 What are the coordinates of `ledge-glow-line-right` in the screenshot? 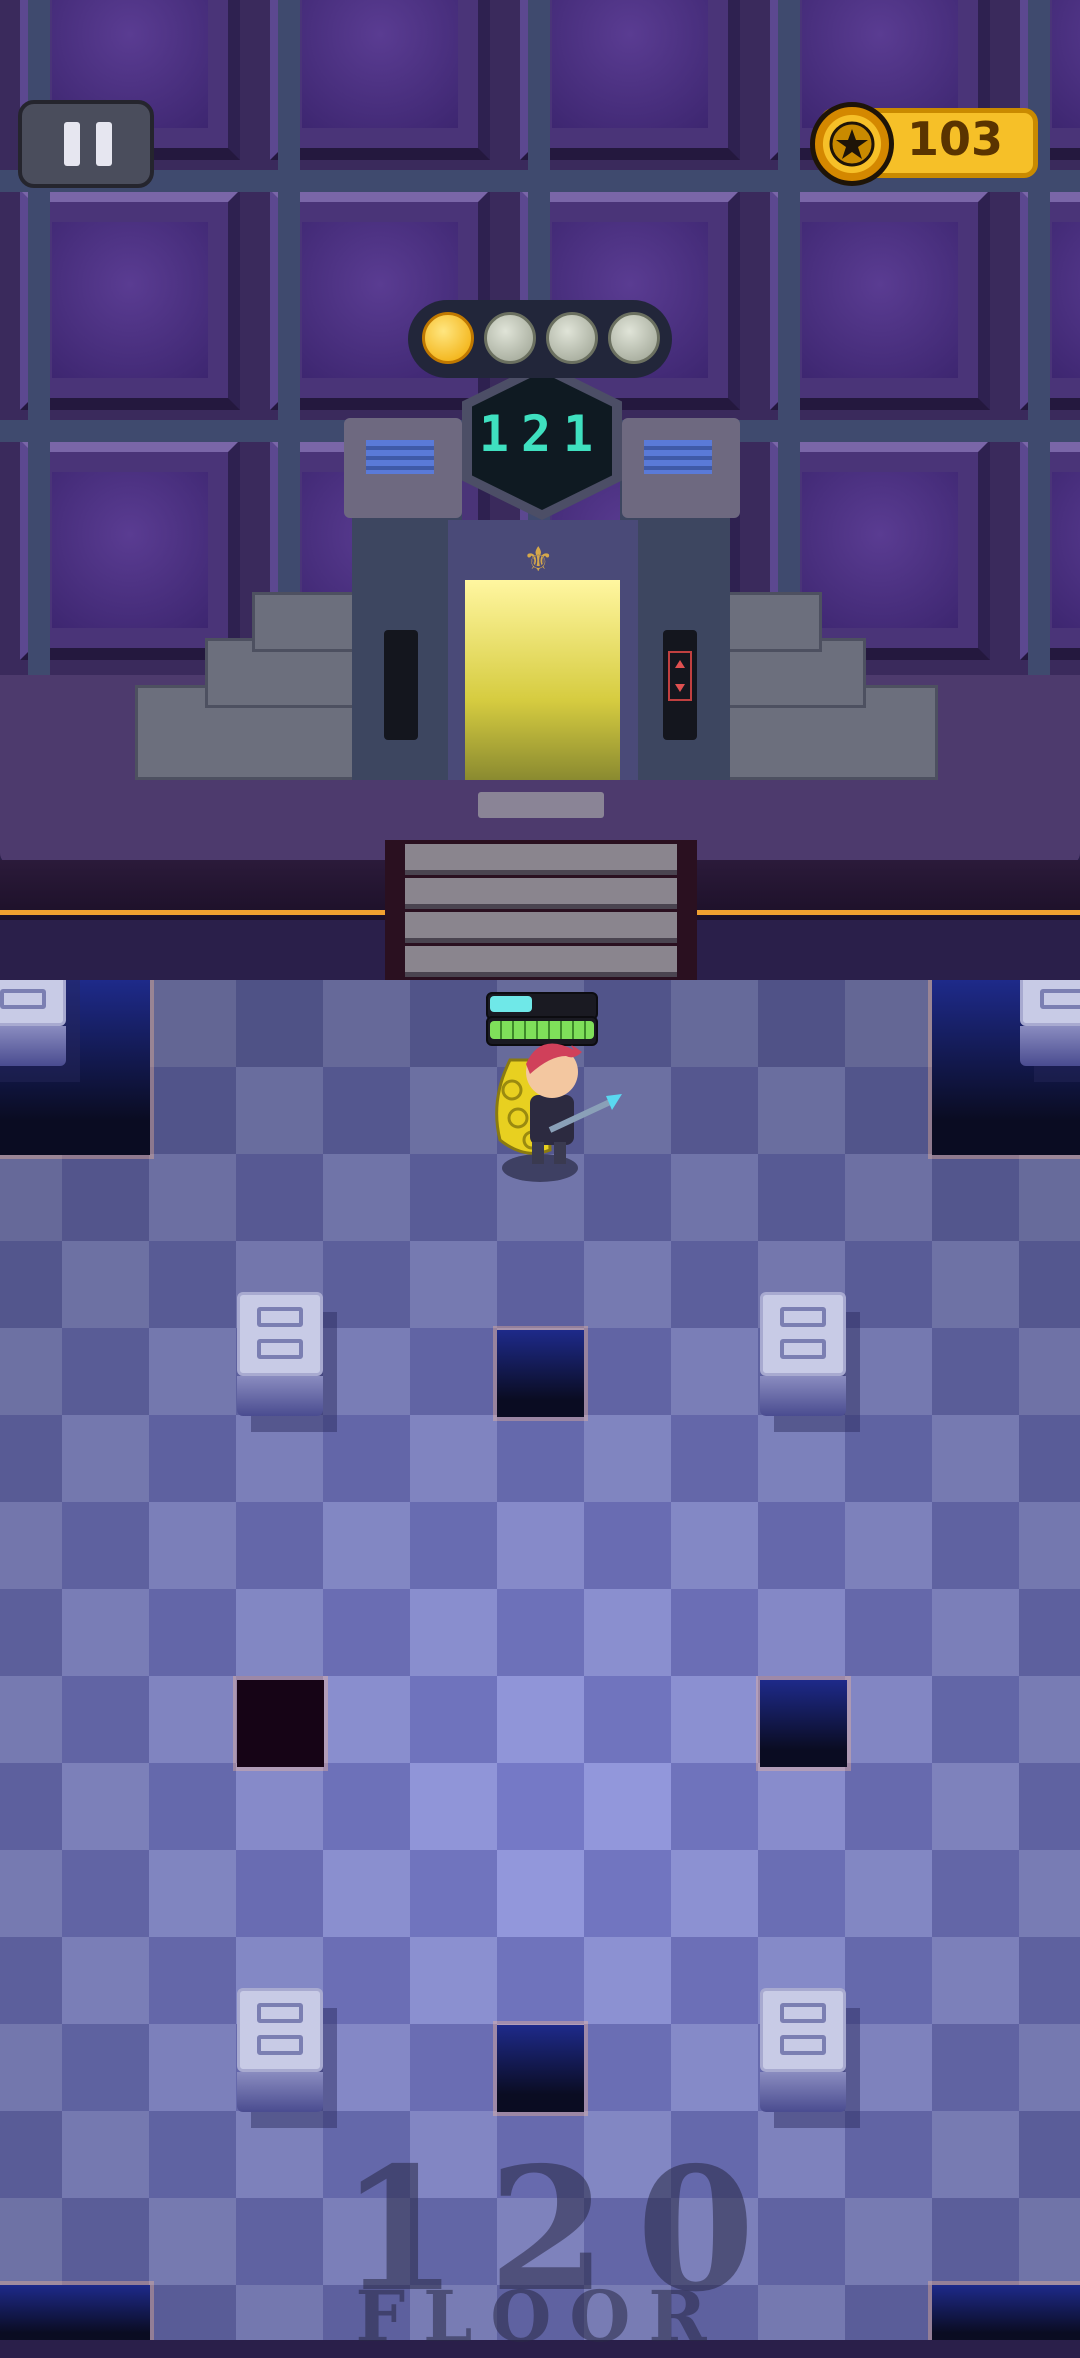 It's located at (888, 912).